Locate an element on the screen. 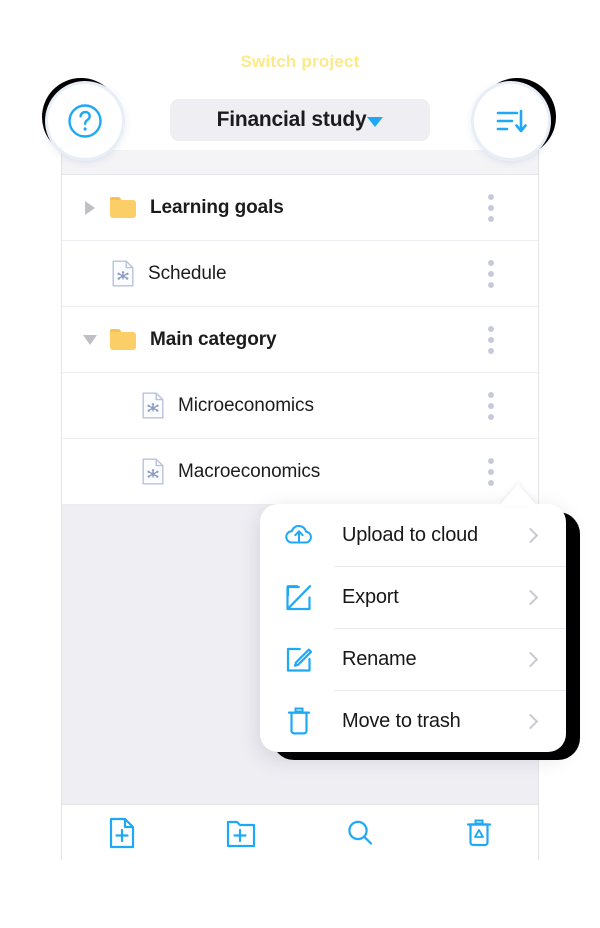 The width and height of the screenshot is (600, 928). trash-icon-wrap is located at coordinates (299, 721).